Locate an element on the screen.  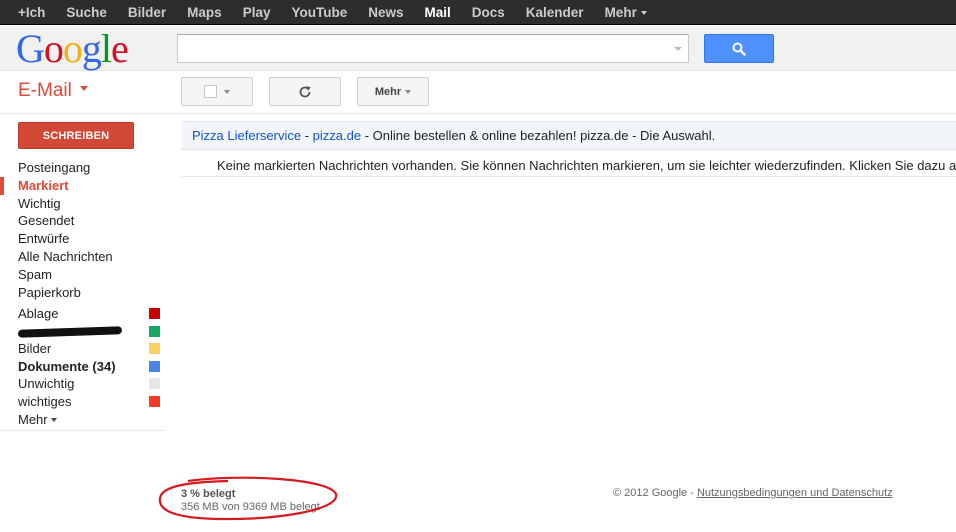
search-button is located at coordinates (739, 48).